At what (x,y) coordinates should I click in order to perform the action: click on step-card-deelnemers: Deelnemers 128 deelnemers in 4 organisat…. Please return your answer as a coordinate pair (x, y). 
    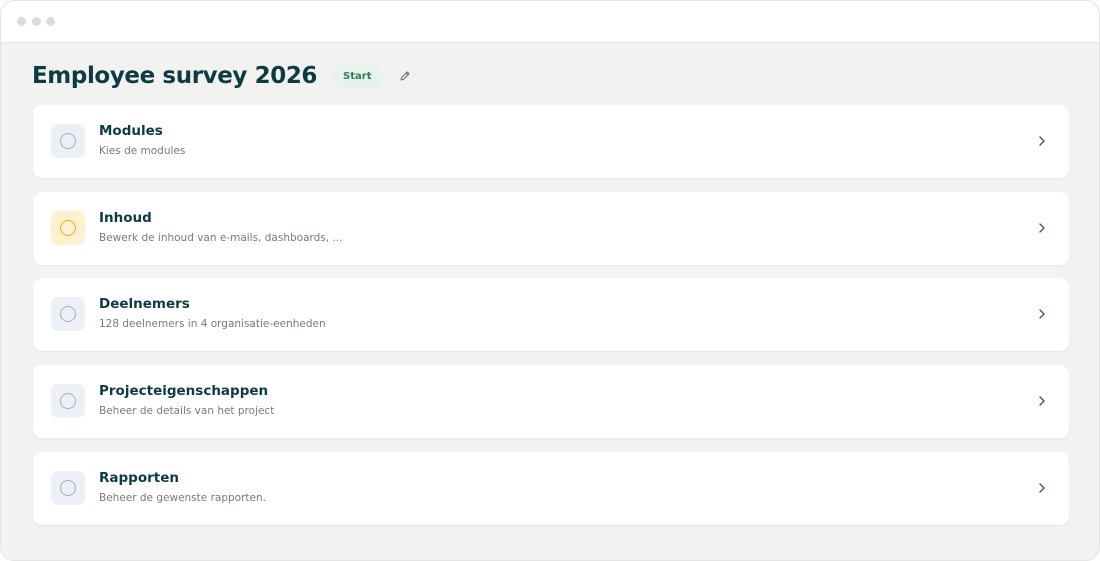
    Looking at the image, I should click on (551, 314).